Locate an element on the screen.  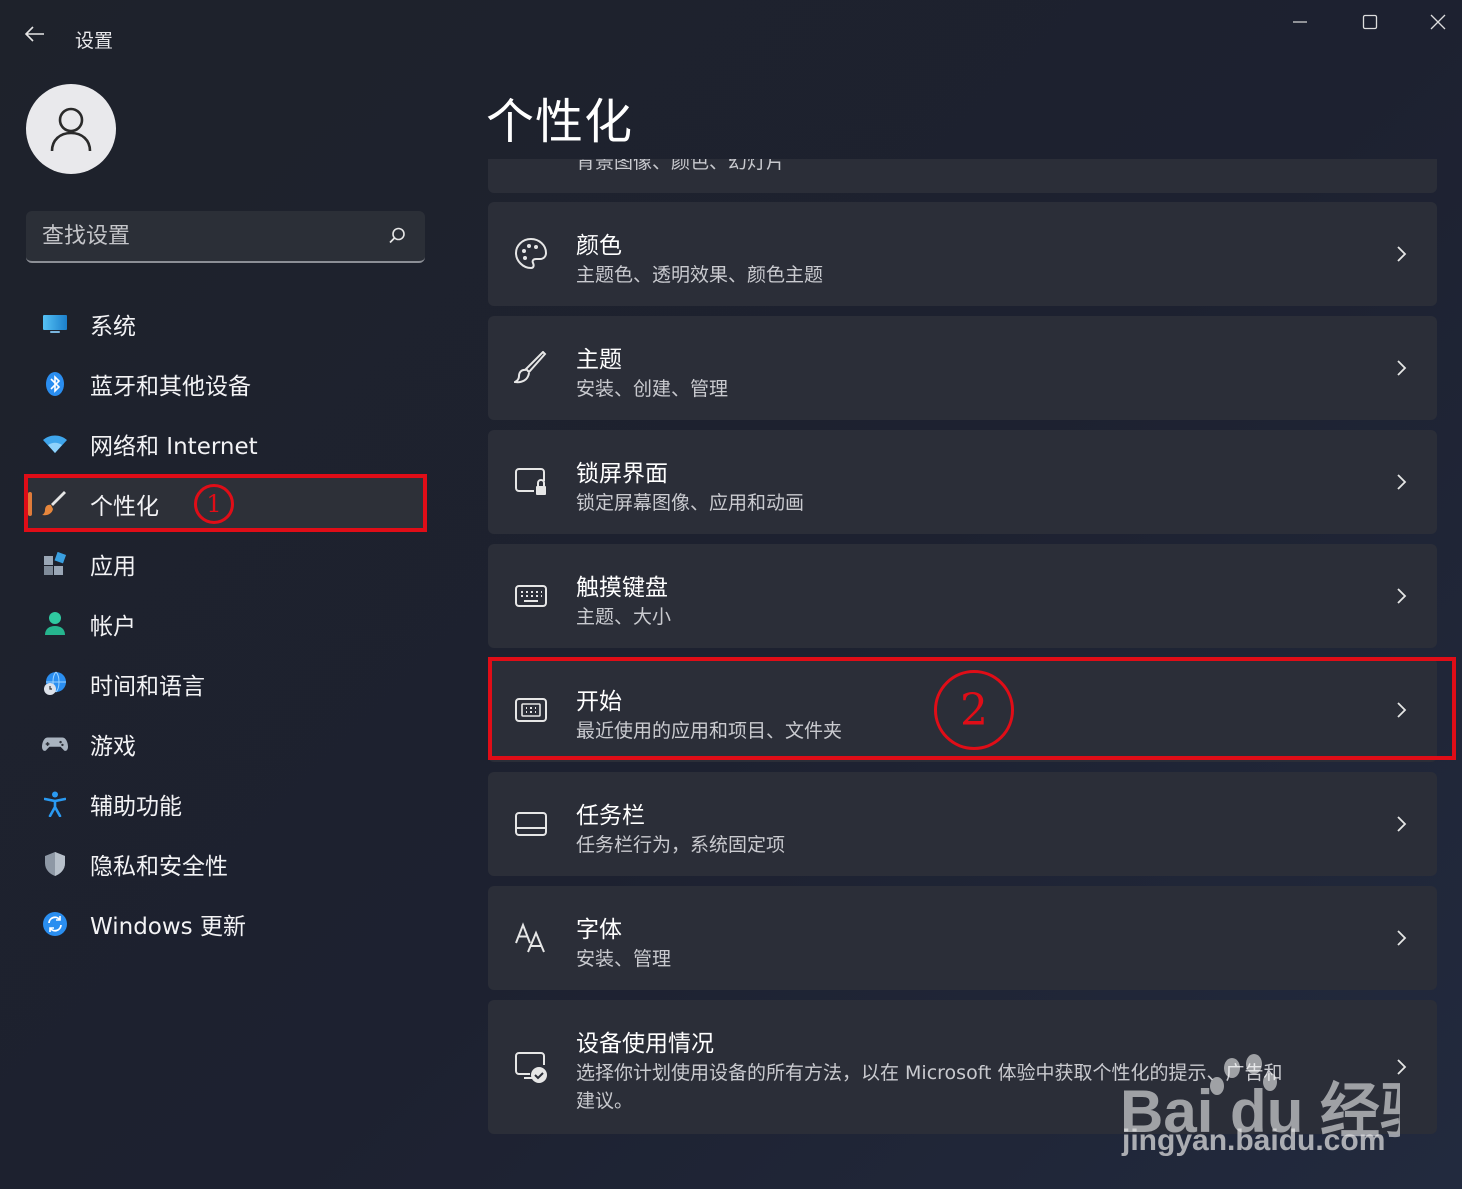
maximize-button is located at coordinates (1370, 22).